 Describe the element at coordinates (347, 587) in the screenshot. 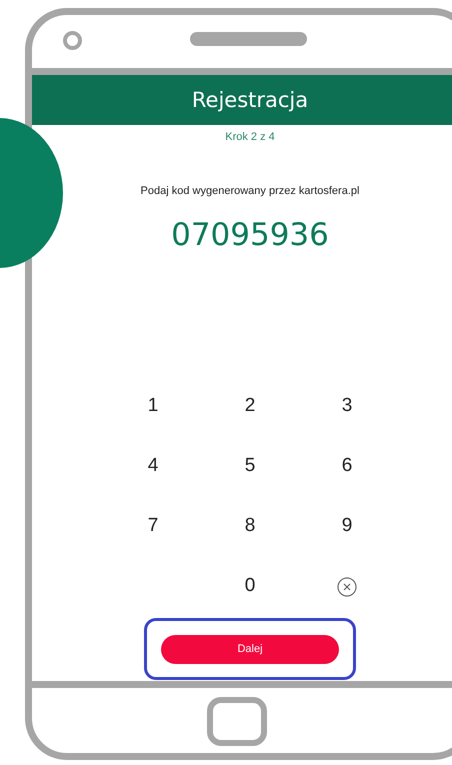

I see `clear-icon` at that location.